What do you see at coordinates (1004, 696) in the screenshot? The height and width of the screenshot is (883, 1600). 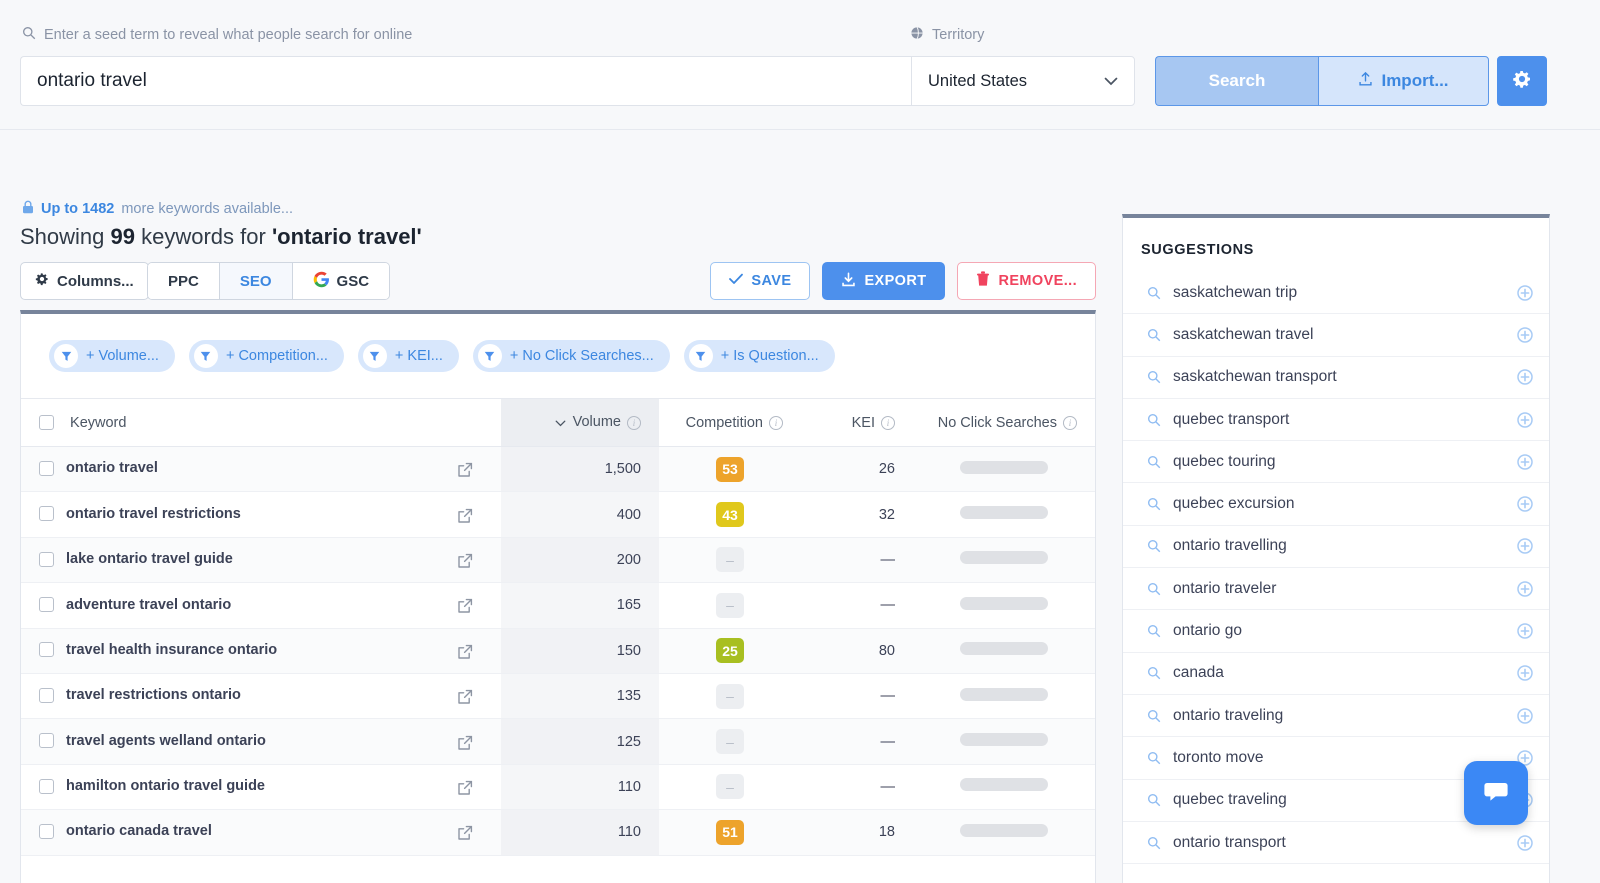 I see `cell-no-click-searches` at bounding box center [1004, 696].